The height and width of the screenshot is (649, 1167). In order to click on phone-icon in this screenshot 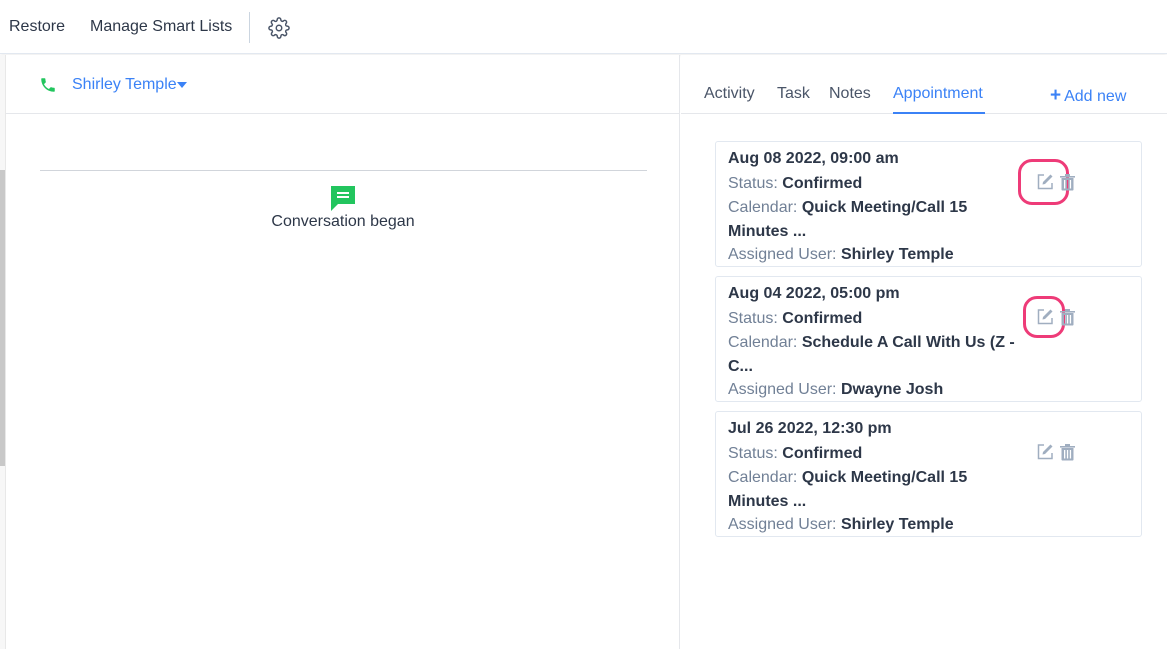, I will do `click(48, 85)`.